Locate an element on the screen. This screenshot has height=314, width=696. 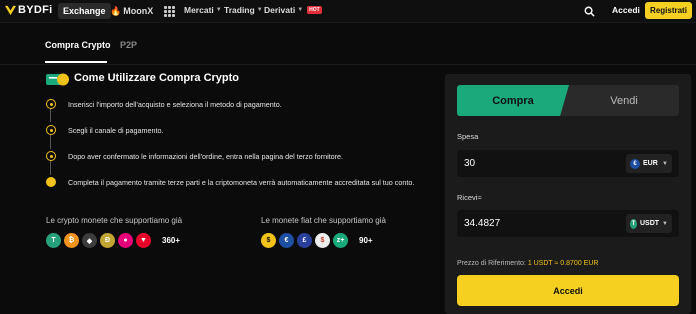
crypto-coin-list: T ₿ ◆ Ð ● ▼ 360+ is located at coordinates (113, 240).